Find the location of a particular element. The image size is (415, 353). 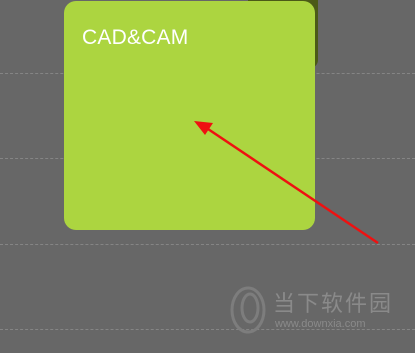

watermark-url: www.downxia.com is located at coordinates (320, 324).